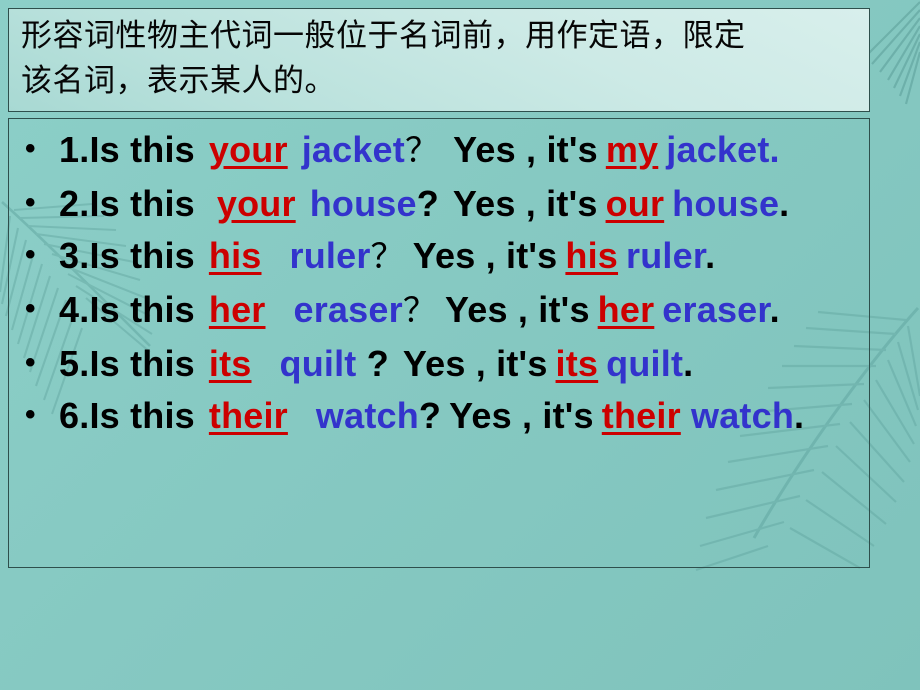 Image resolution: width=920 pixels, height=690 pixels. Describe the element at coordinates (230, 363) in the screenshot. I see `possessive-question: its` at that location.